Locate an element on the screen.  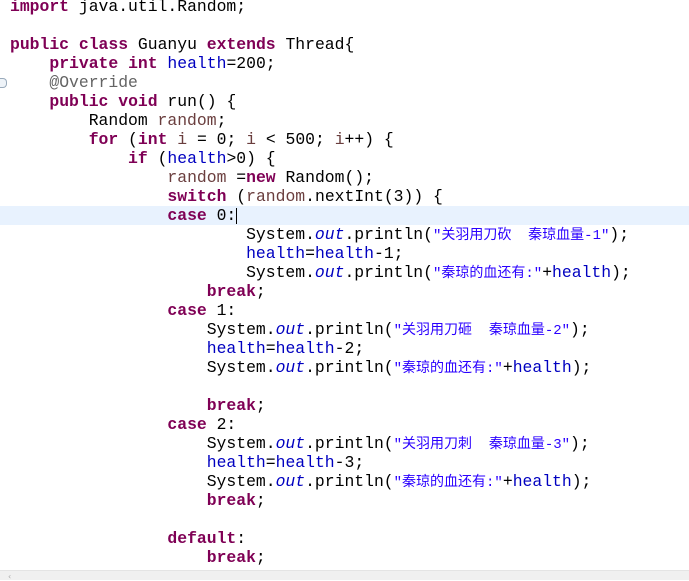
code-line: switch (random.nextInt(3)) { is located at coordinates (344, 196).